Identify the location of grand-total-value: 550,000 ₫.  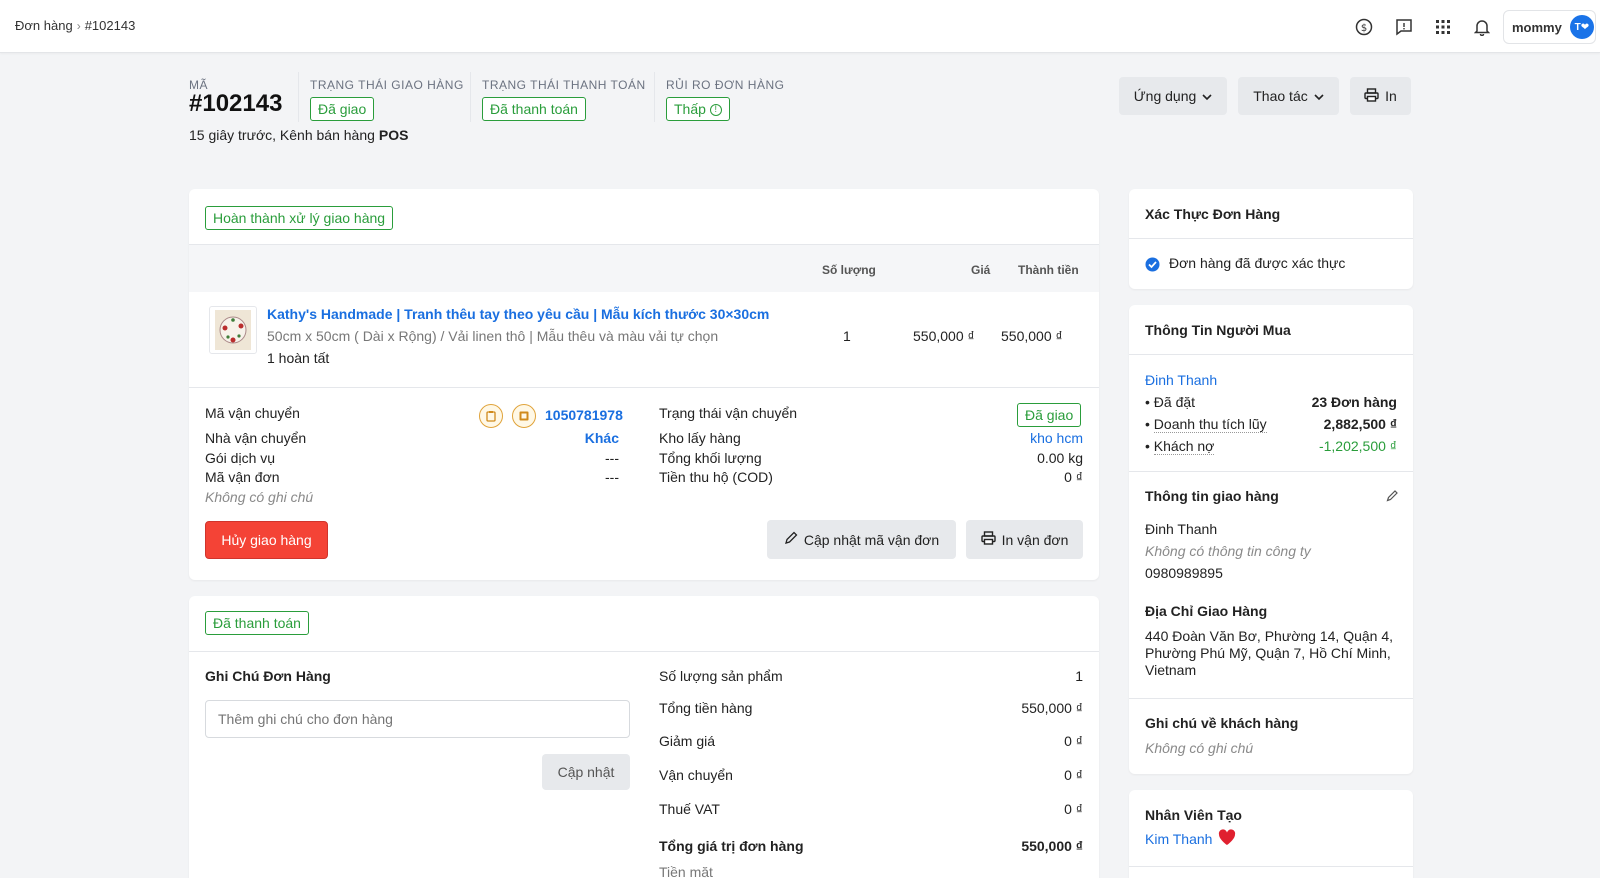
(1052, 846).